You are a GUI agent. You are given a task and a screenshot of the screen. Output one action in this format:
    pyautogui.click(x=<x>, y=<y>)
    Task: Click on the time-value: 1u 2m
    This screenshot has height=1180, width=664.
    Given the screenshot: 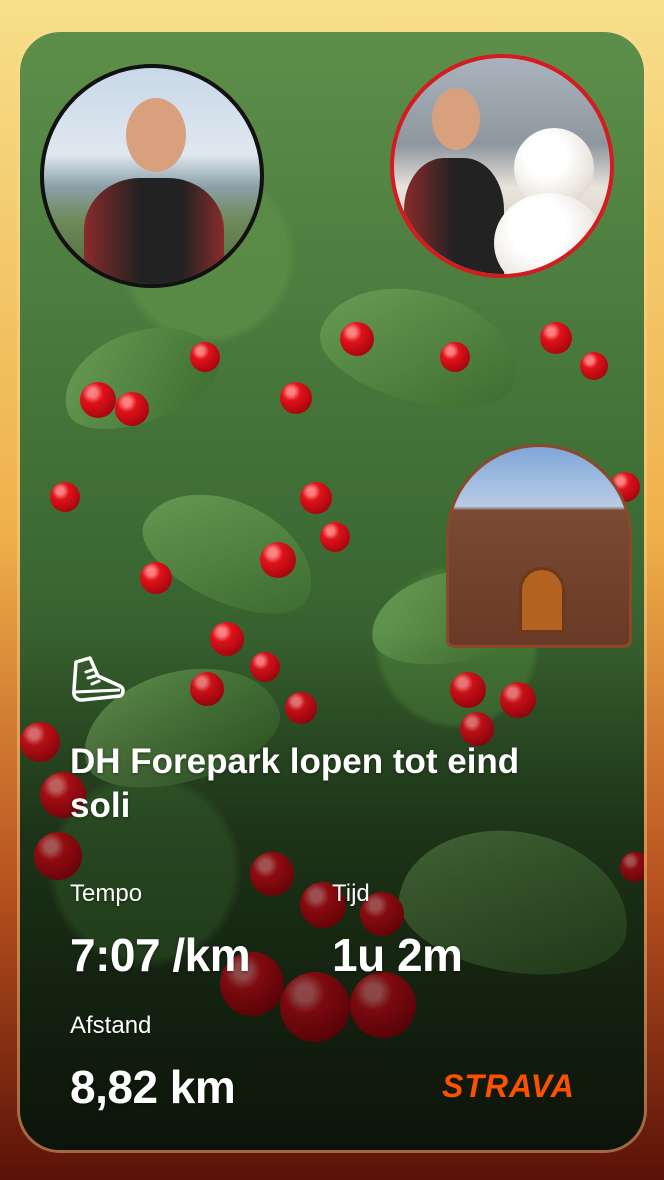 What is the action you would take?
    pyautogui.click(x=397, y=955)
    